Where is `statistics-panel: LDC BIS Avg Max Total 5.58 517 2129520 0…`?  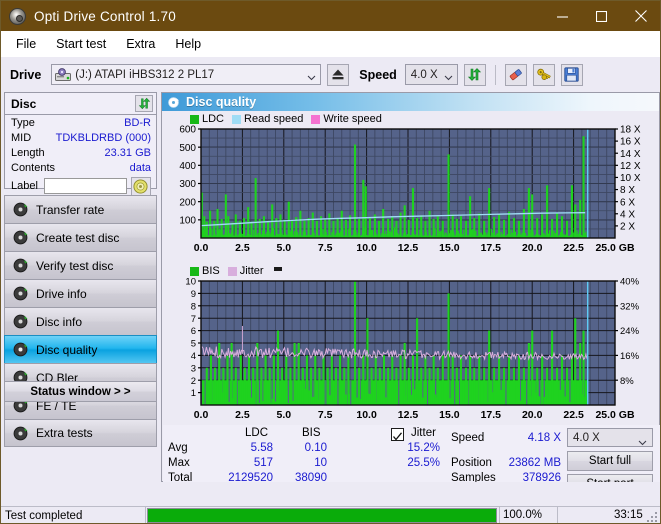 statistics-panel: LDC BIS Avg Max Total 5.58 517 2129520 0… is located at coordinates (411, 459).